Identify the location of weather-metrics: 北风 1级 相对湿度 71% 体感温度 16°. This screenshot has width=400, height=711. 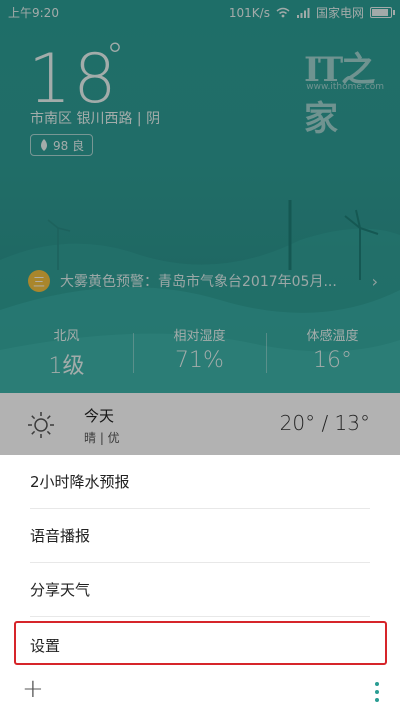
(200, 355).